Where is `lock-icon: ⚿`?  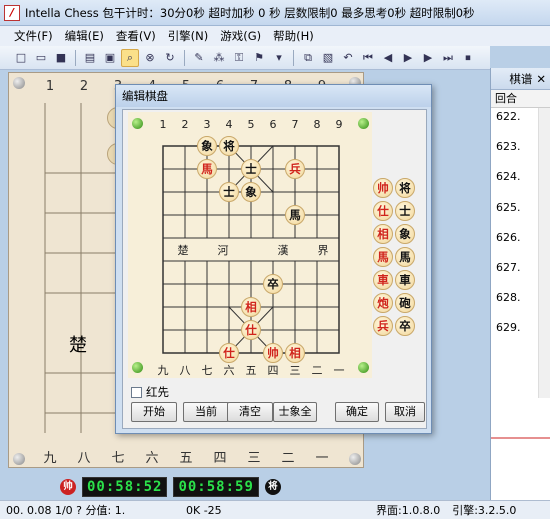
lock-icon: ⚿ is located at coordinates (239, 58).